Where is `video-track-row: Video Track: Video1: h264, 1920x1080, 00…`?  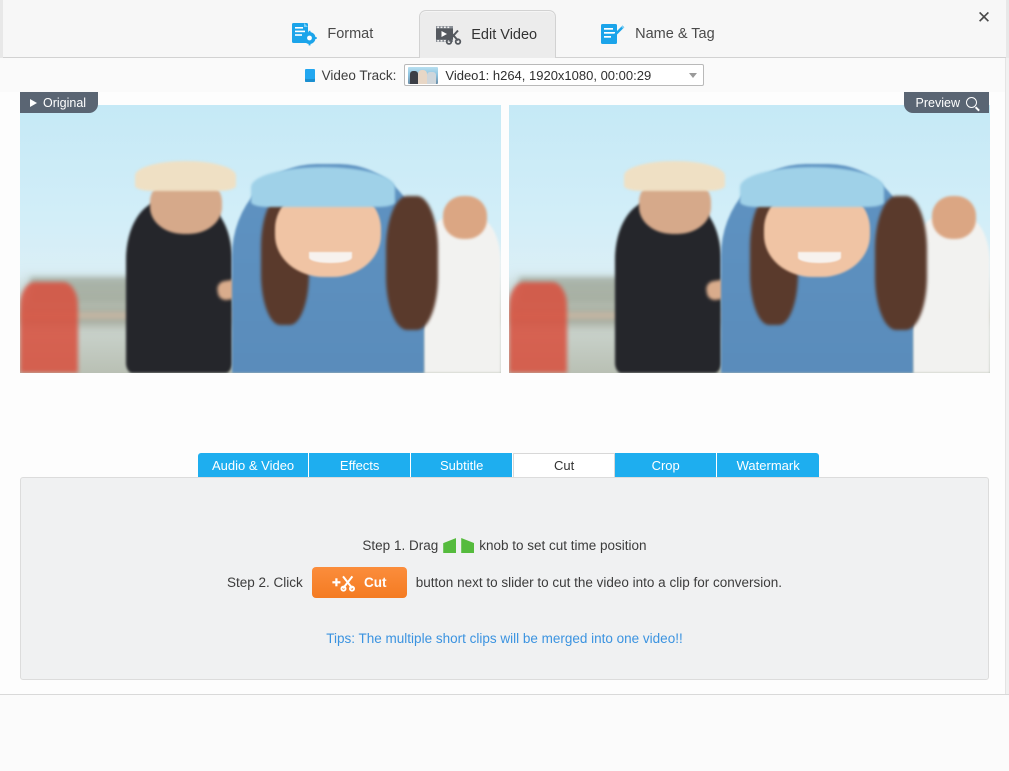
video-track-row: Video Track: Video1: h264, 1920x1080, 00… is located at coordinates (504, 75).